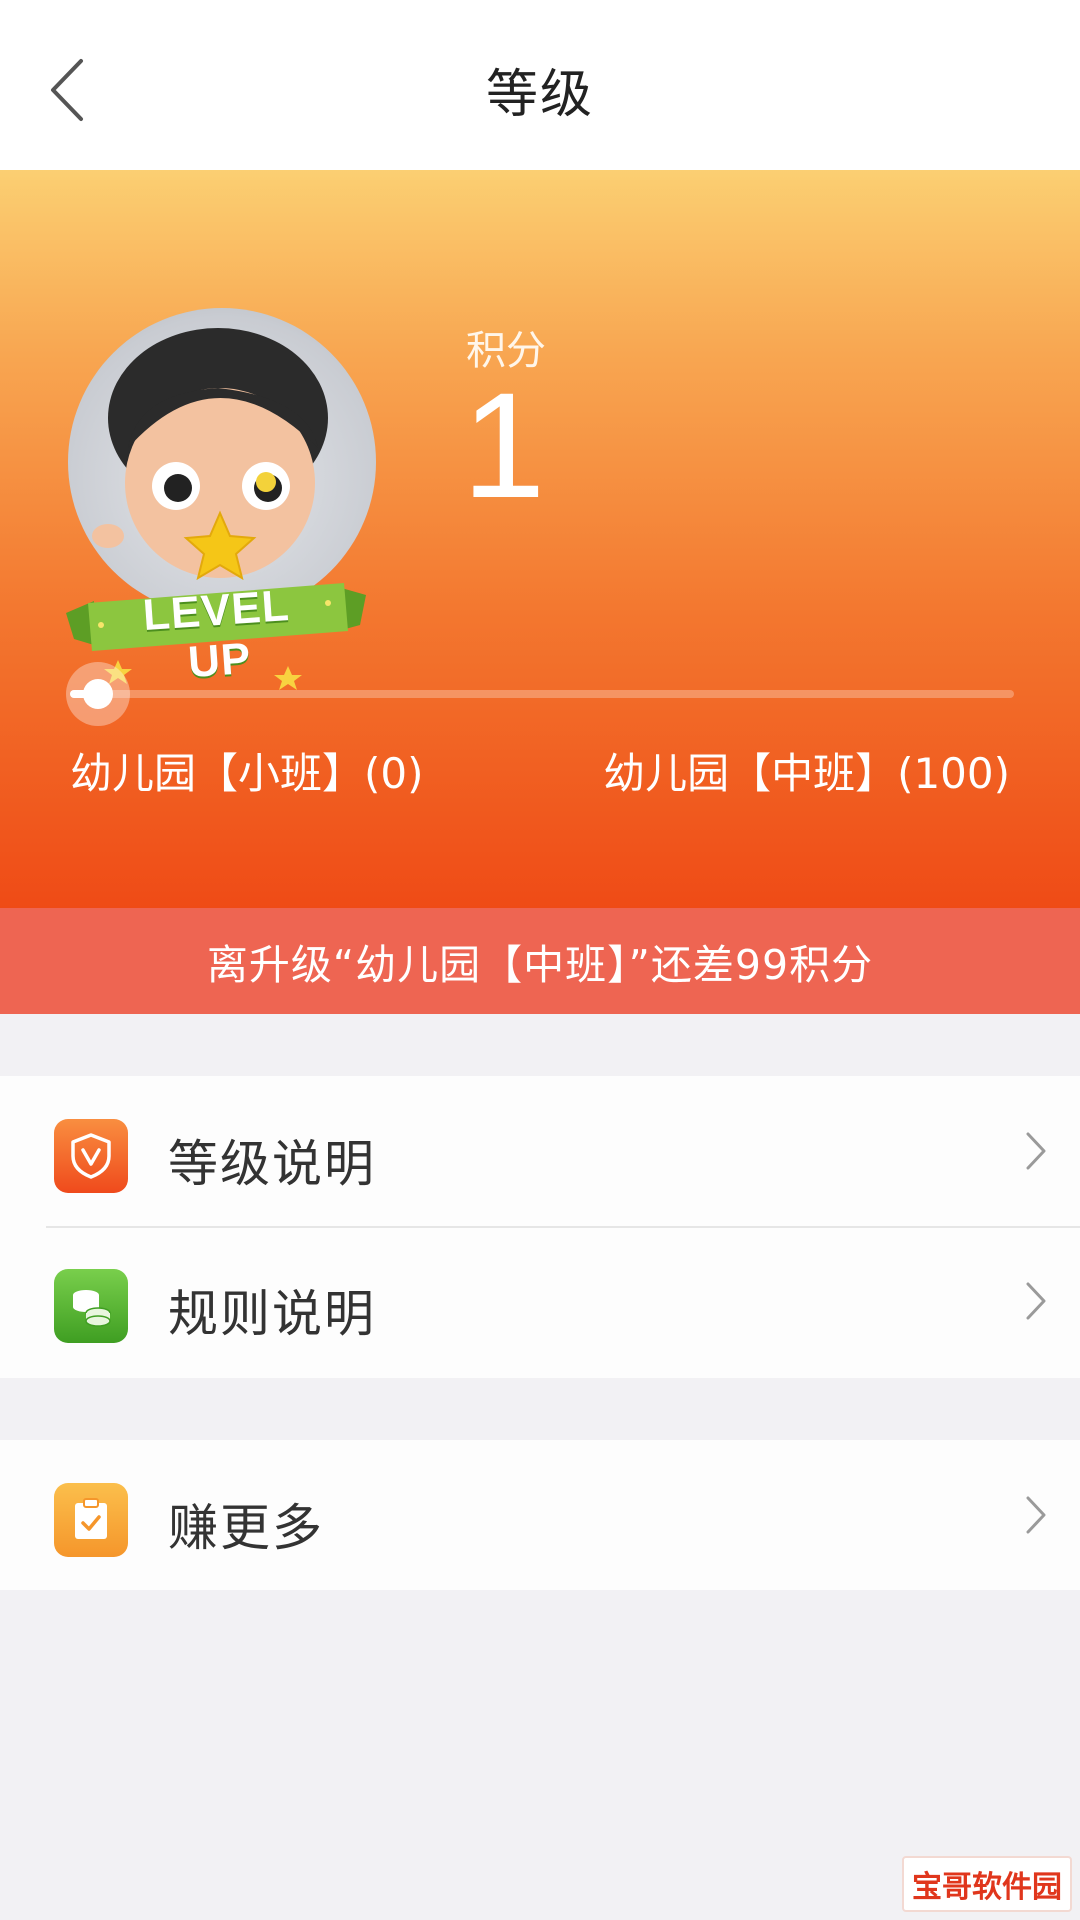  I want to click on avatar: LEVEL UP, so click(223, 499).